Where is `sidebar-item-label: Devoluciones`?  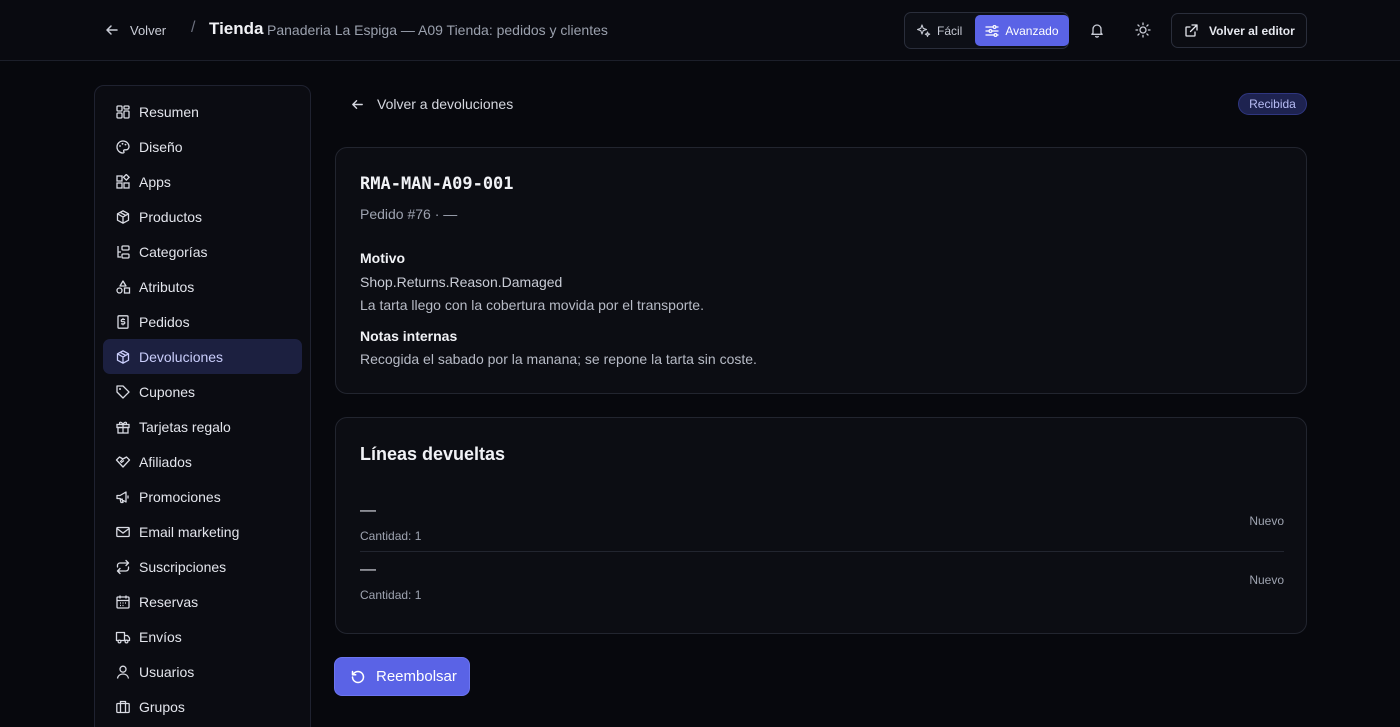 sidebar-item-label: Devoluciones is located at coordinates (181, 356).